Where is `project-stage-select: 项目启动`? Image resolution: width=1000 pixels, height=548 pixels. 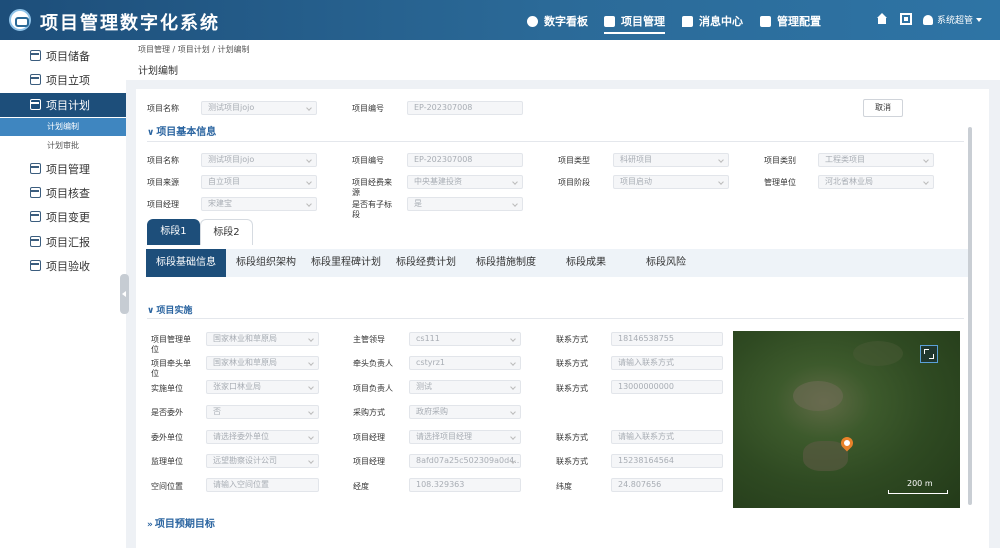 project-stage-select: 项目启动 is located at coordinates (671, 182).